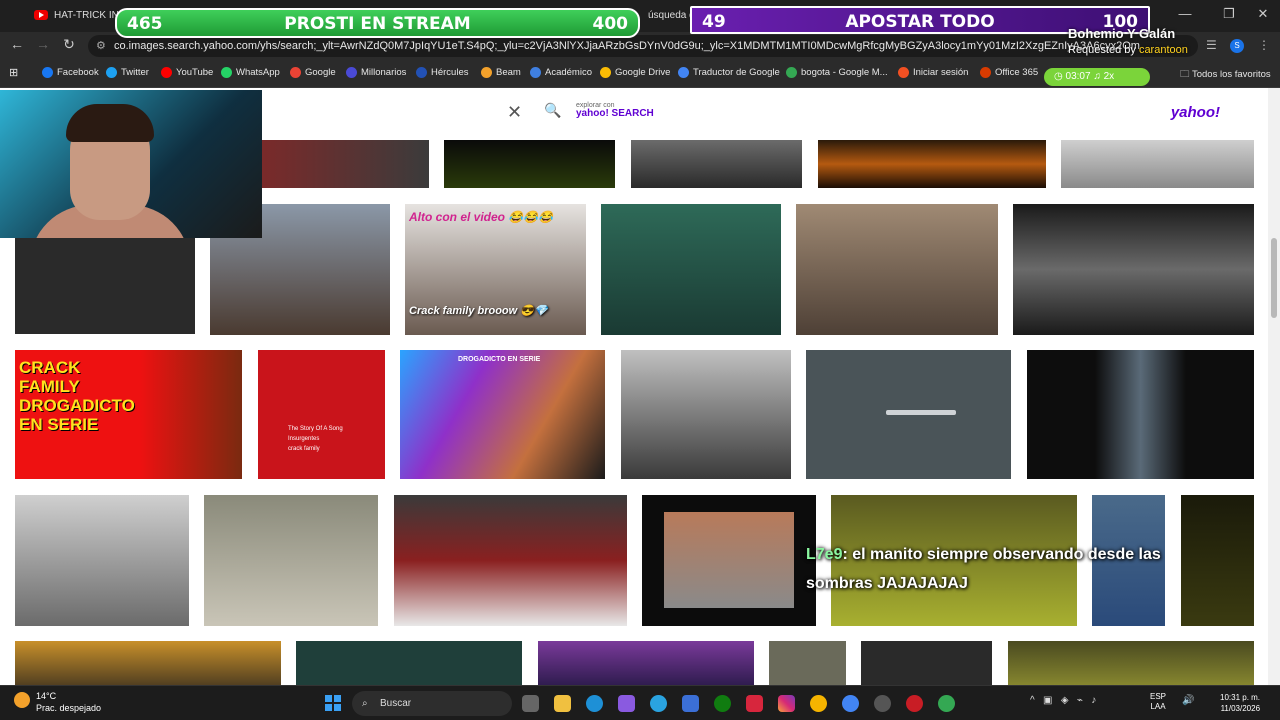 The height and width of the screenshot is (720, 1280). What do you see at coordinates (754, 703) in the screenshot?
I see `app-icon` at bounding box center [754, 703].